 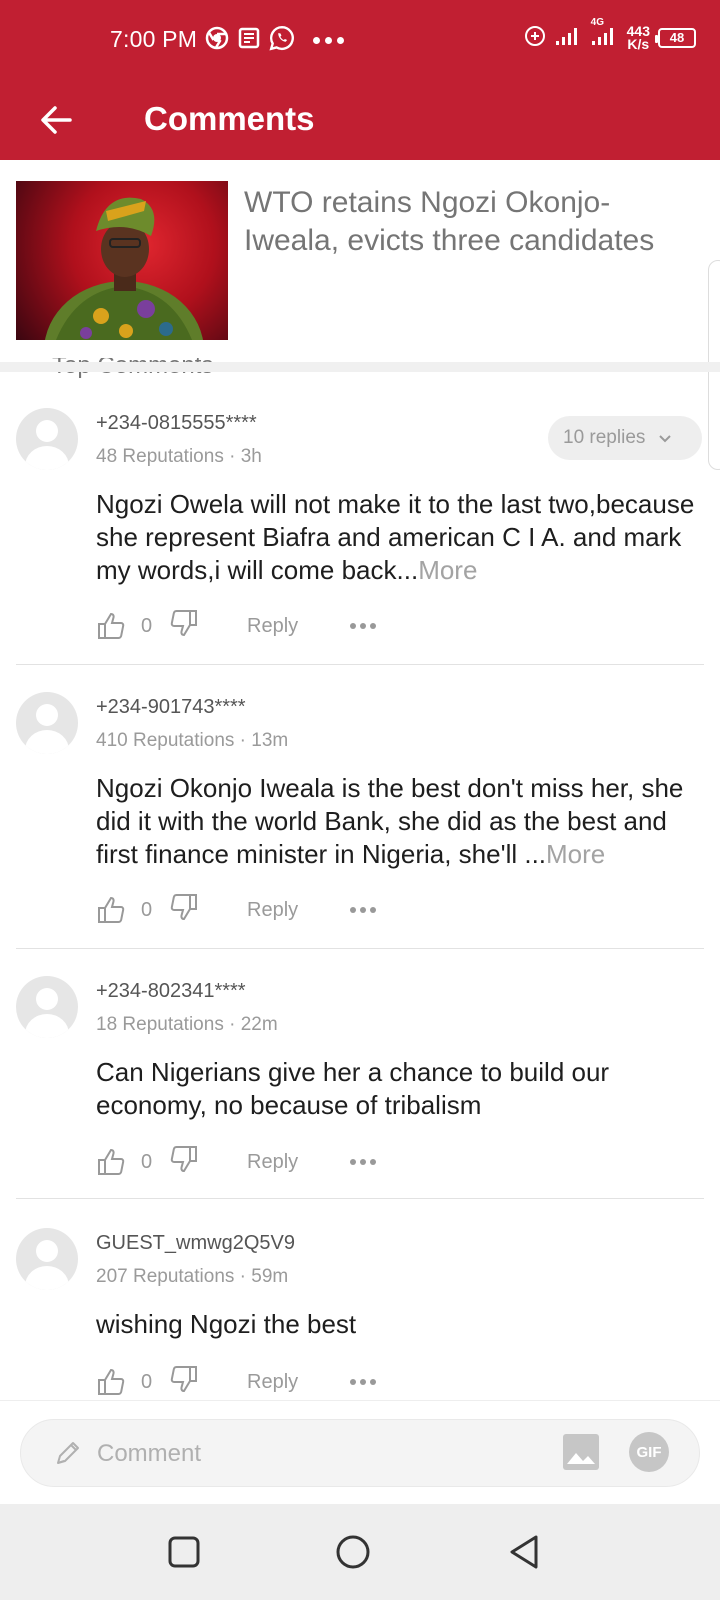 What do you see at coordinates (360, 120) in the screenshot?
I see `app-bar: Comments` at bounding box center [360, 120].